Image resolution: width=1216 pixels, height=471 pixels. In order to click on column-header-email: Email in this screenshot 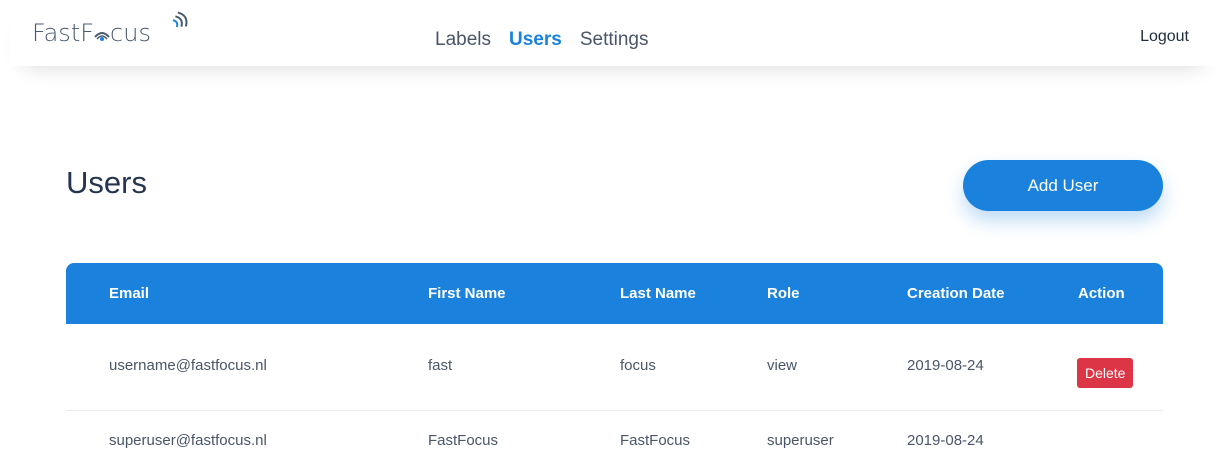, I will do `click(129, 293)`.